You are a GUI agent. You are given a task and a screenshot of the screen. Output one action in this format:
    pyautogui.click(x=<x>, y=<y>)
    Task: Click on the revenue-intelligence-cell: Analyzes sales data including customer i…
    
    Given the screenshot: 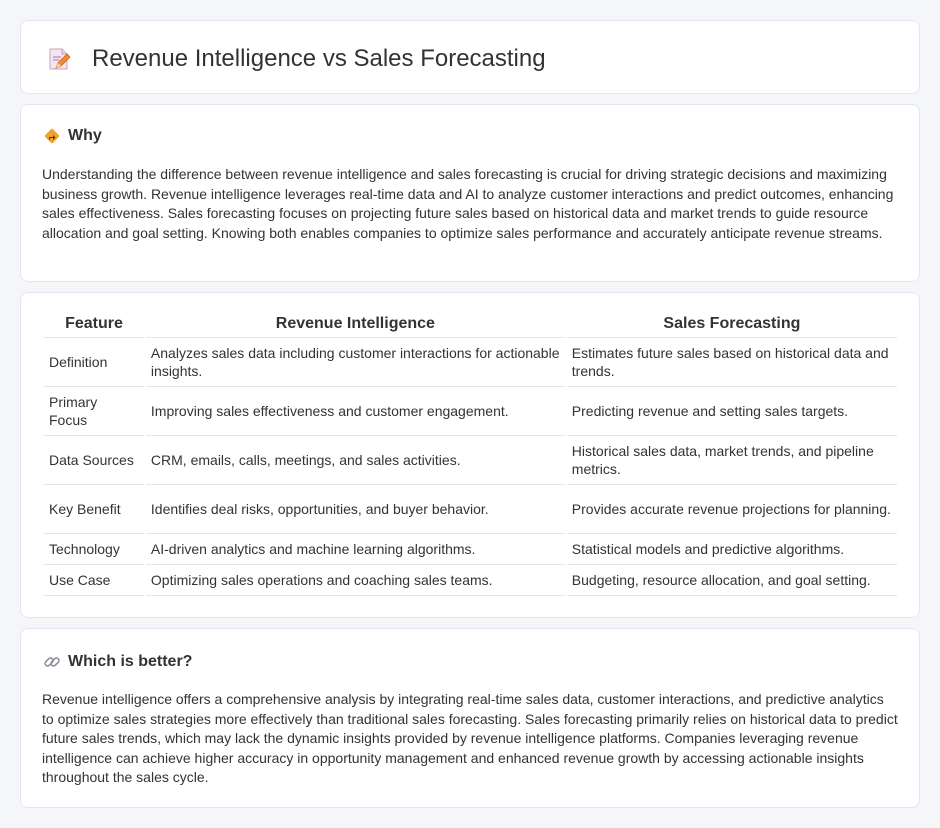 What is the action you would take?
    pyautogui.click(x=355, y=361)
    